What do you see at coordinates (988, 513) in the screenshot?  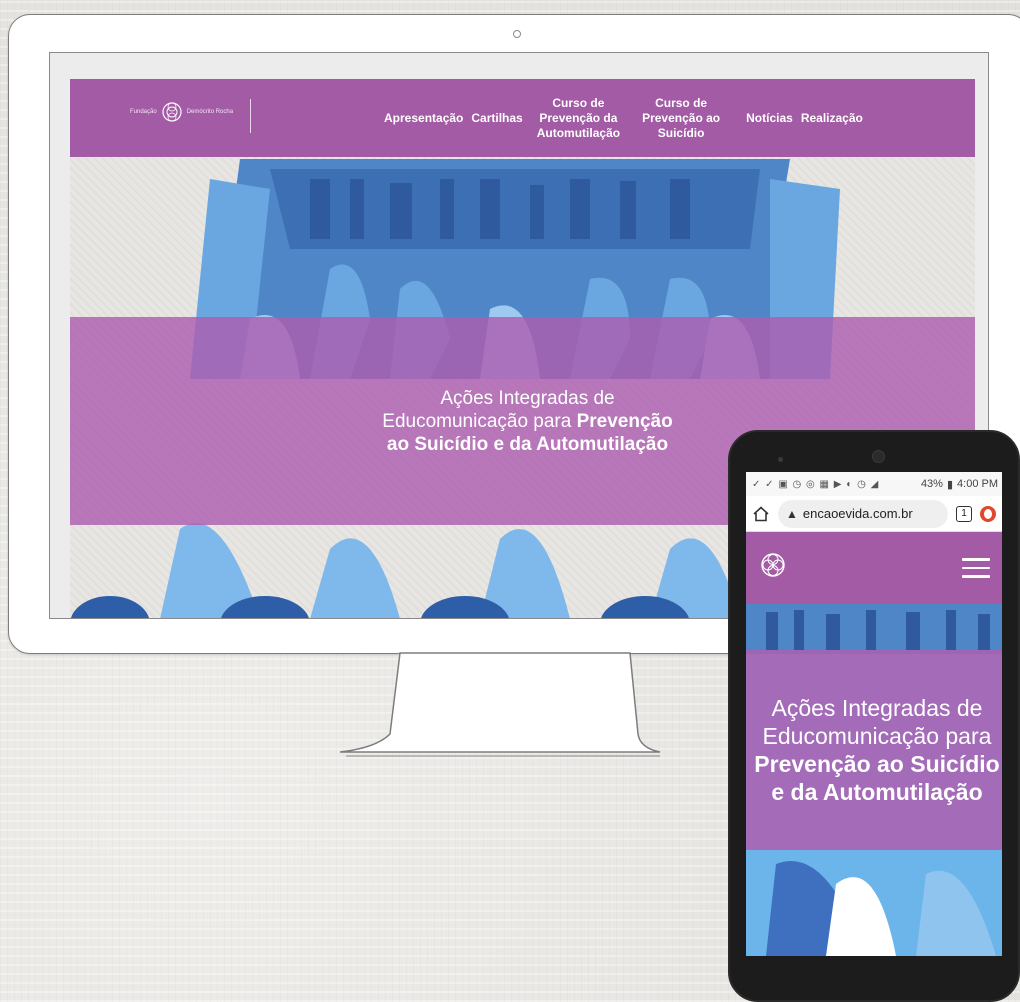 I see `browser-menu-icon` at bounding box center [988, 513].